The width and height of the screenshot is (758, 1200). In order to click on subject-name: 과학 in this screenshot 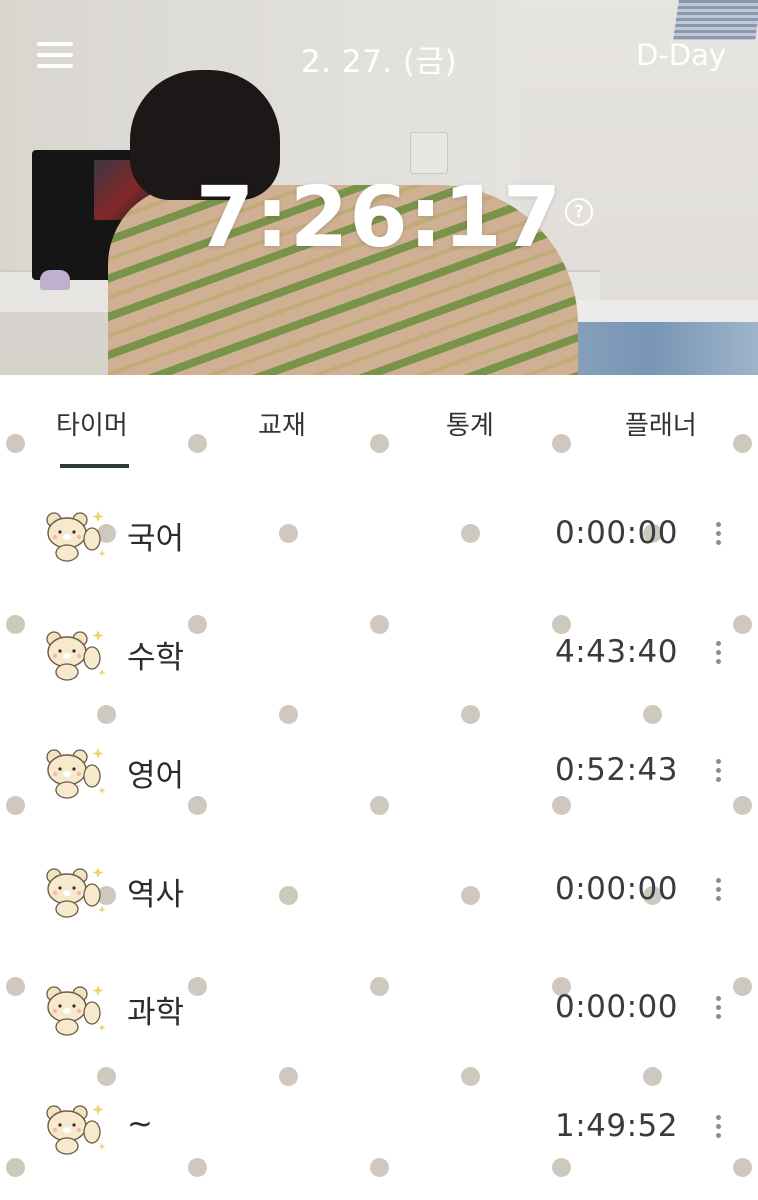, I will do `click(156, 1013)`.